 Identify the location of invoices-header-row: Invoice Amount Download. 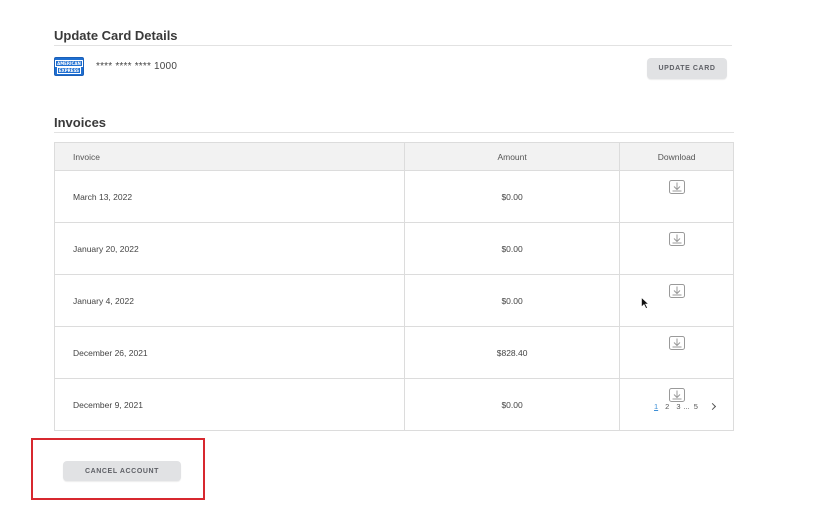
(394, 156).